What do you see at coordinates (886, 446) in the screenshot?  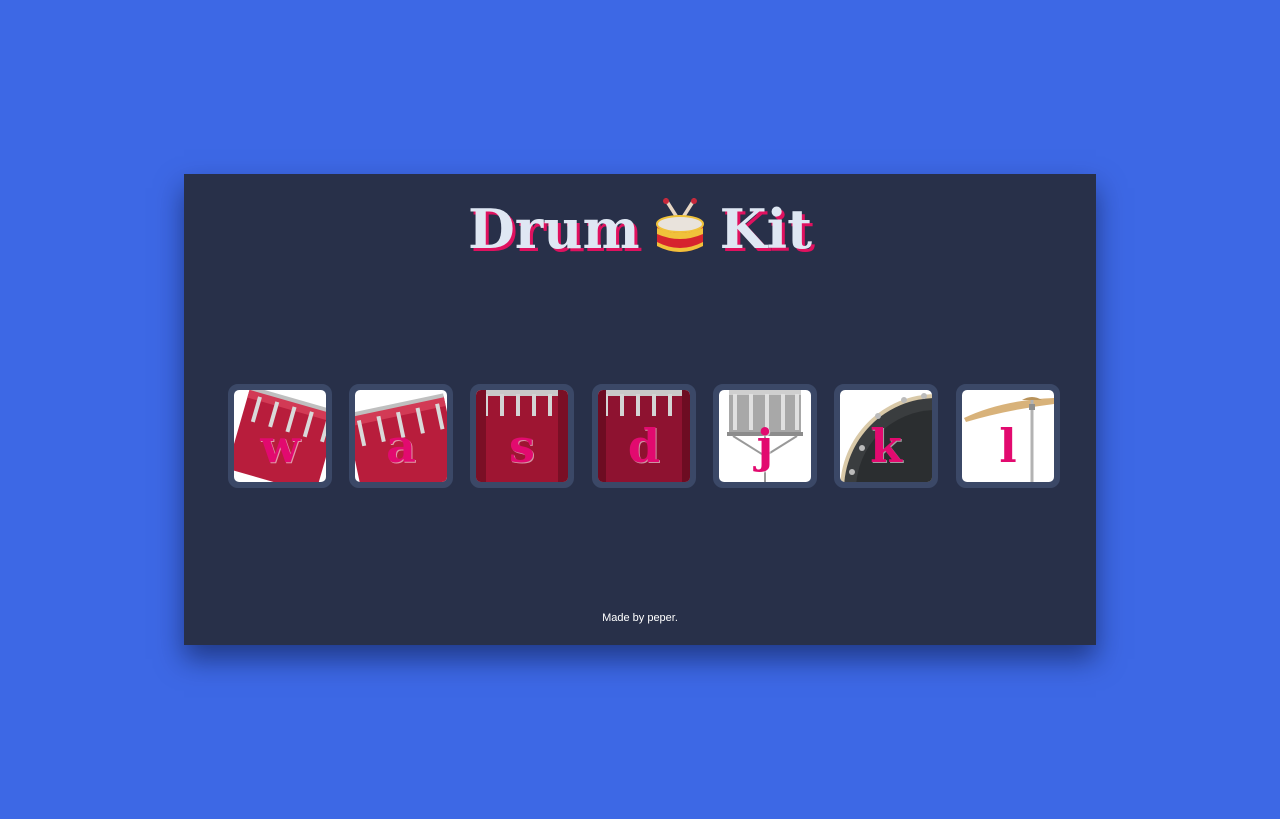 I see `pad-key-label: k` at bounding box center [886, 446].